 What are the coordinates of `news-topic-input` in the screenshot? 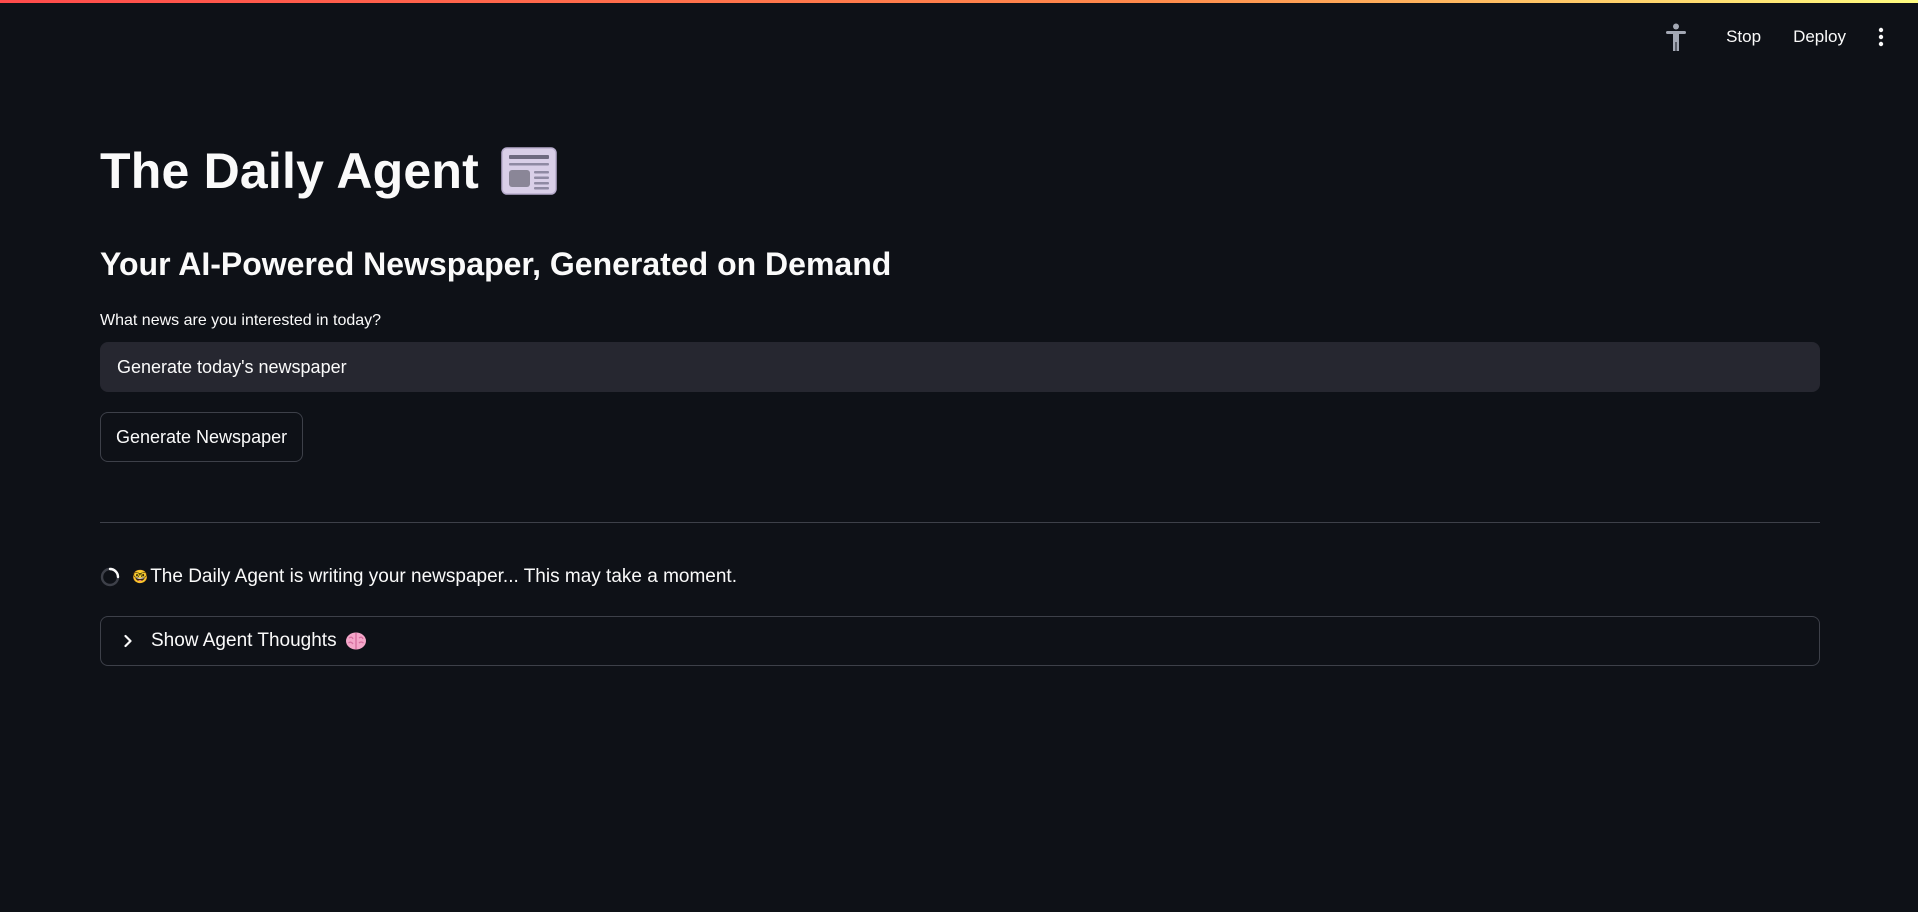 It's located at (960, 367).